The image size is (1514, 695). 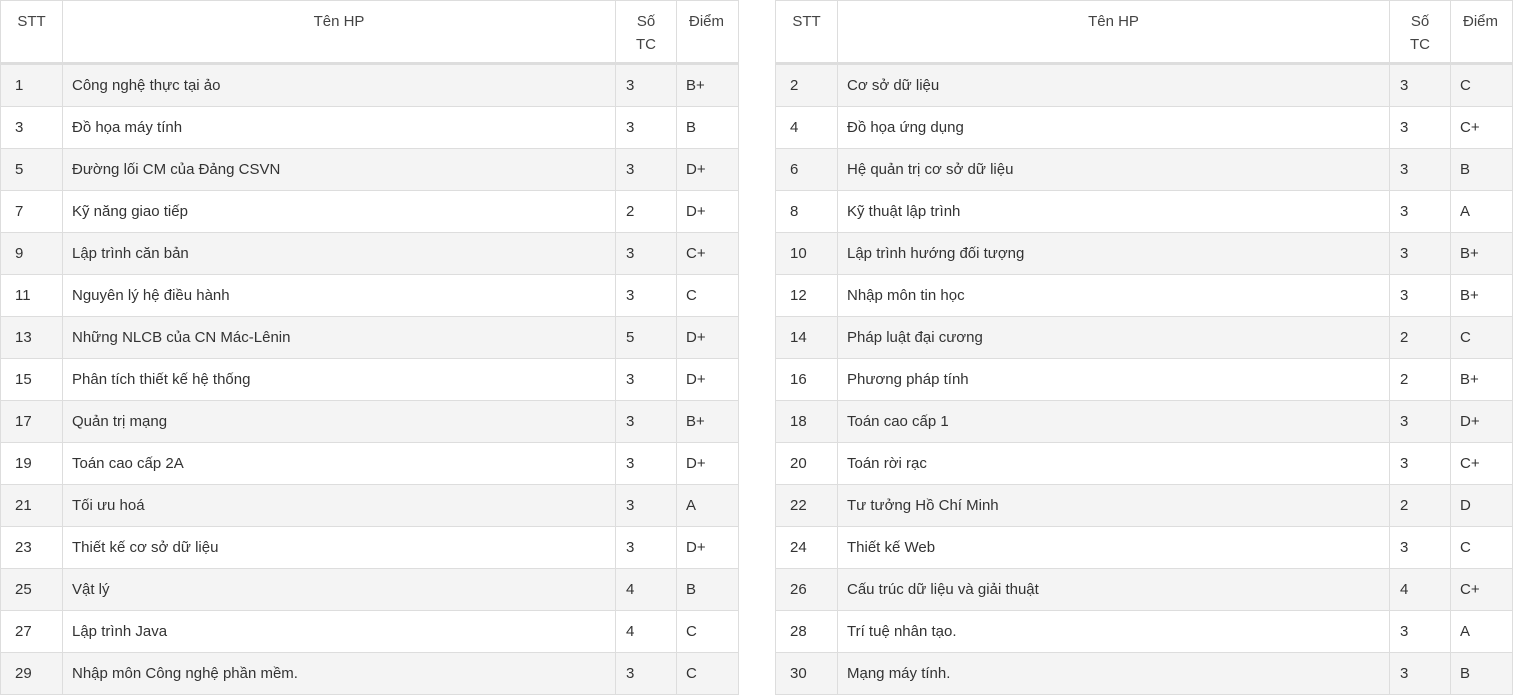 I want to click on cell-stt: 19, so click(x=31, y=463).